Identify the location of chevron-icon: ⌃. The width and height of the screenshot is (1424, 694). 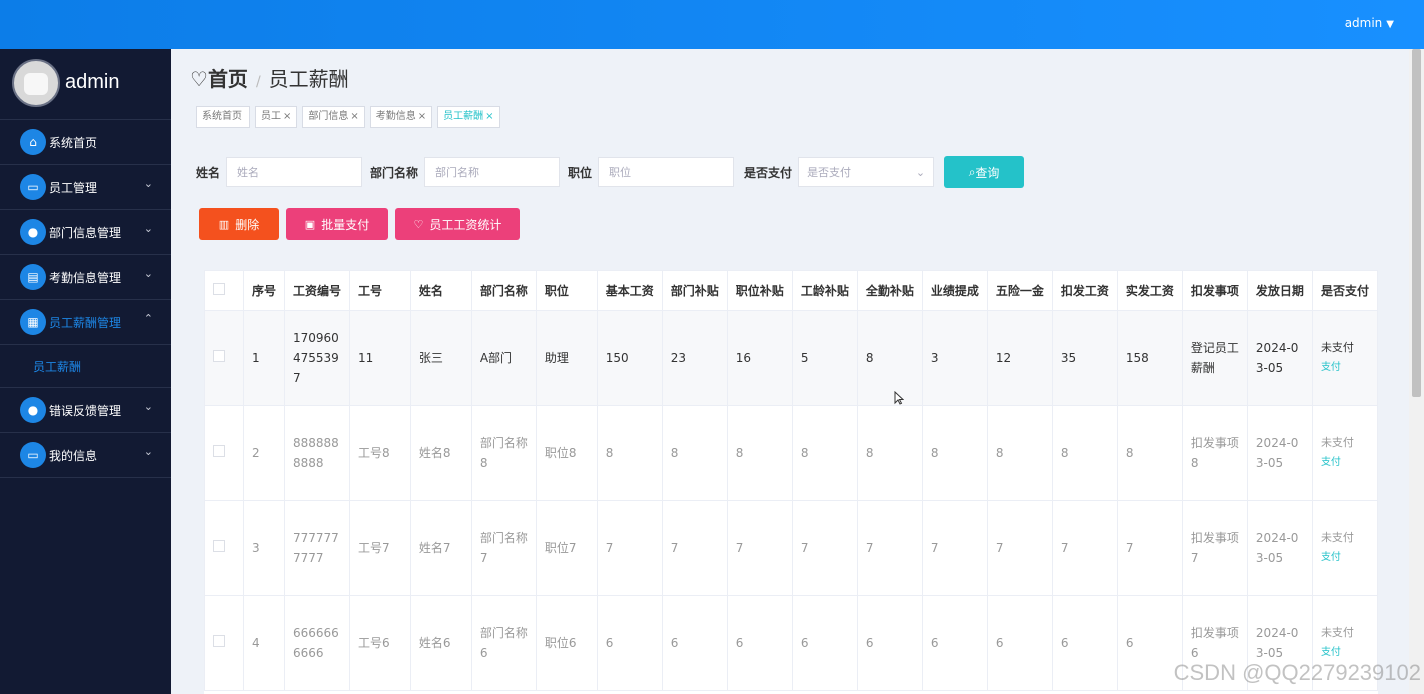
(148, 318).